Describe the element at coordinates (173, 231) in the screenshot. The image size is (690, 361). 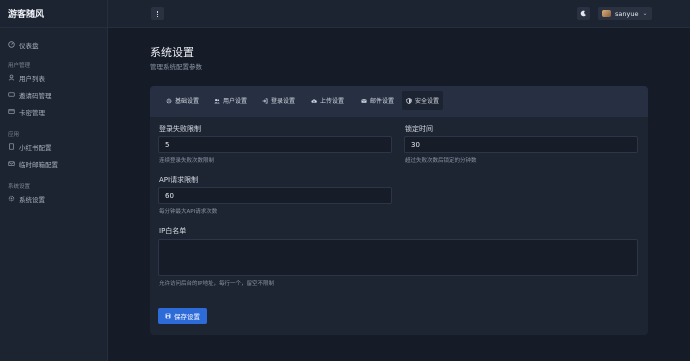
I see `ip-whitelist-label: IP白名单` at that location.